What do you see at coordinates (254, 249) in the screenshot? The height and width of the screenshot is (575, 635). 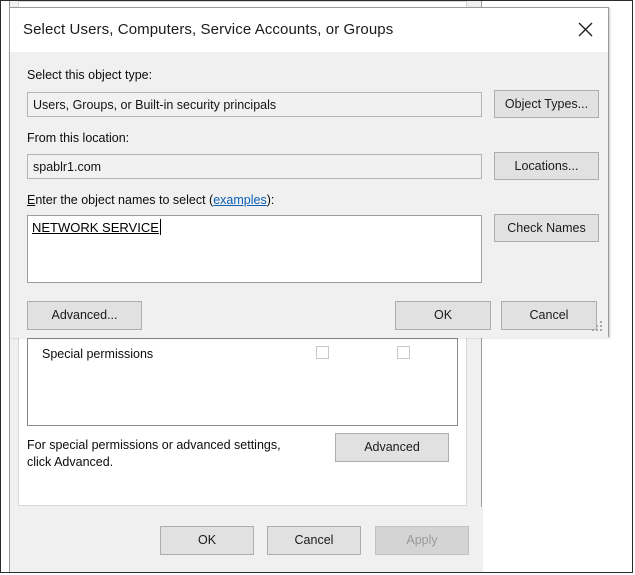 I see `object-names-input: NETWORK SERVICE` at bounding box center [254, 249].